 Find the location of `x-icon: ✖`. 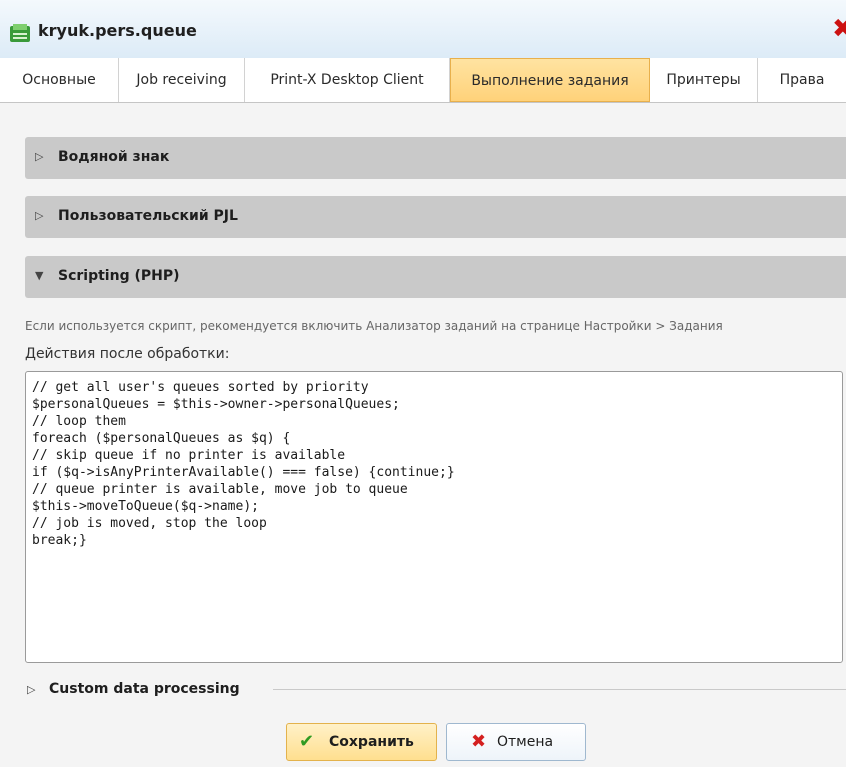

x-icon: ✖ is located at coordinates (479, 741).